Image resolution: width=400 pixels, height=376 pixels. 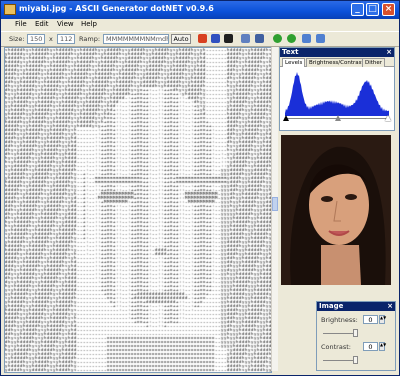 What do you see at coordinates (89, 24) in the screenshot?
I see `menu-help: Help` at bounding box center [89, 24].